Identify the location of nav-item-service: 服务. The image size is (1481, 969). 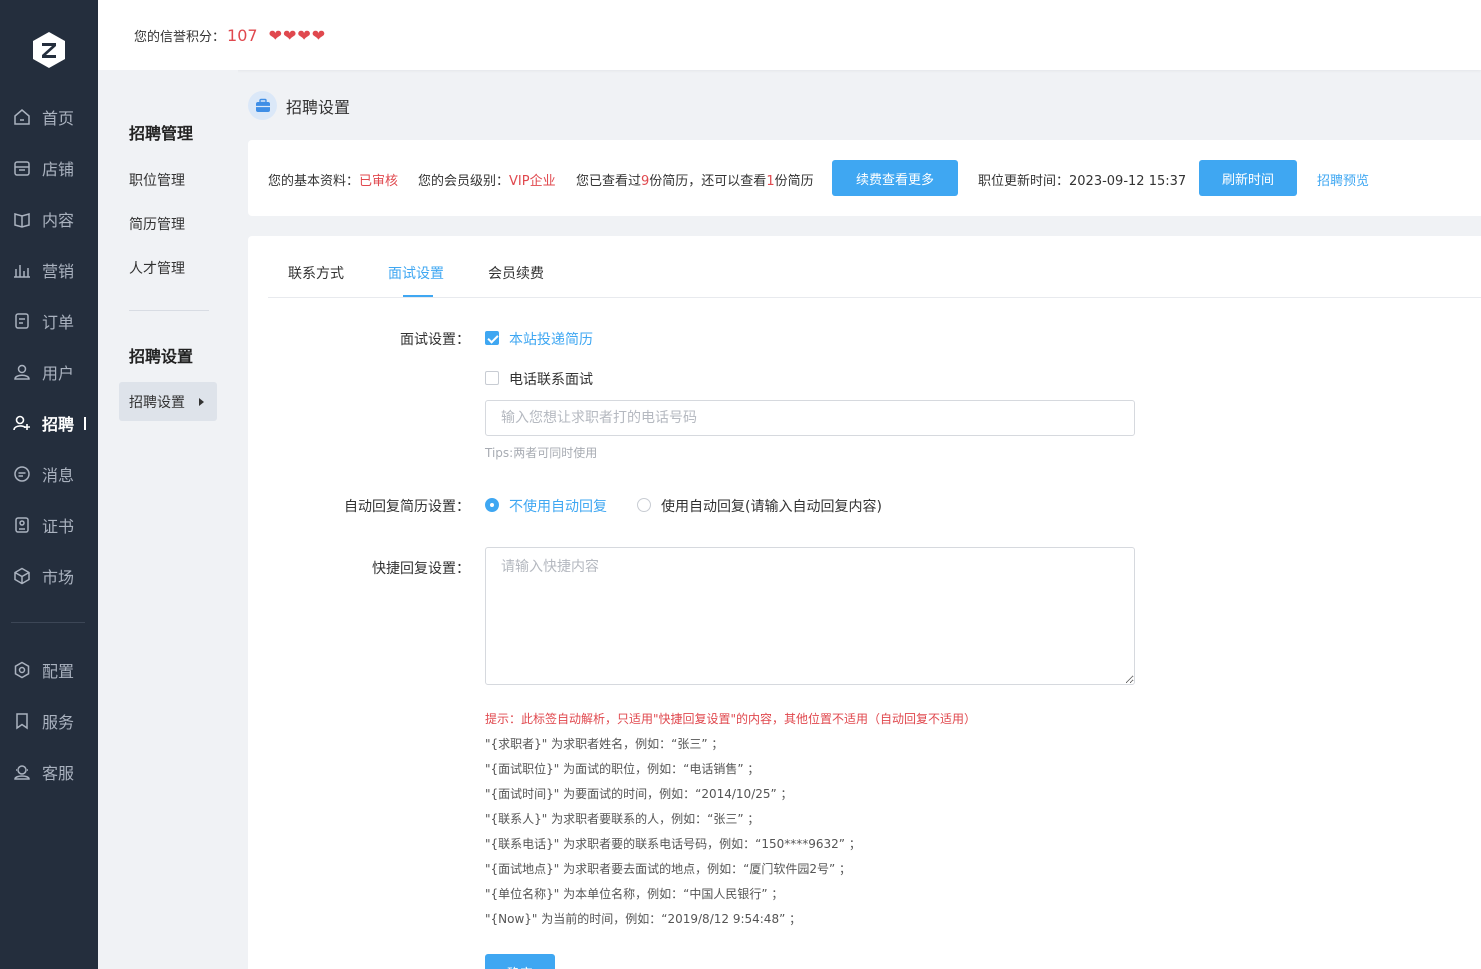
(49, 721).